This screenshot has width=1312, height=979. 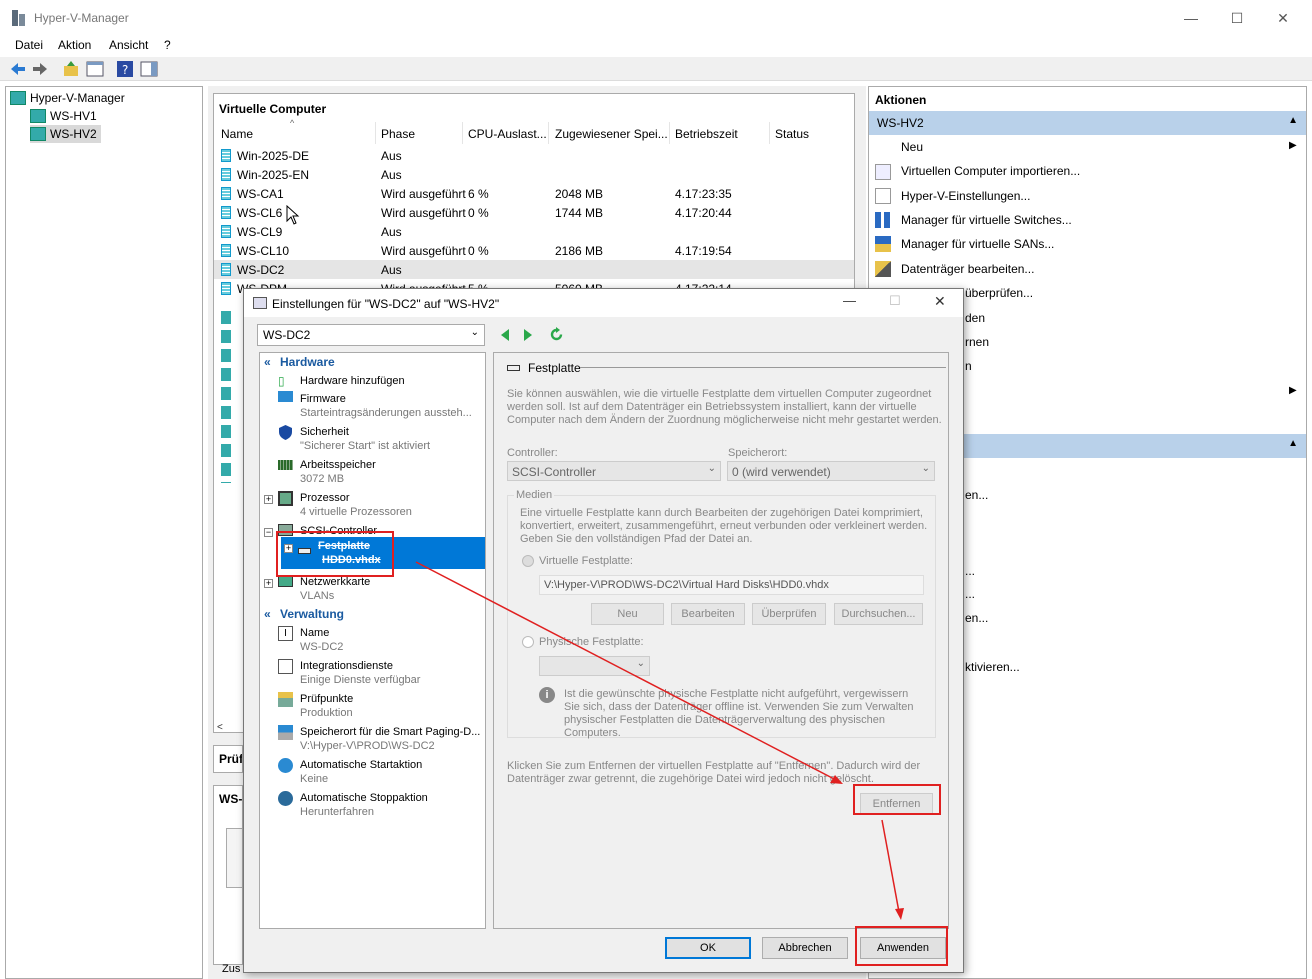 I want to click on vm-row-win-2025-de: Win-2025-DE Aus, so click(x=534, y=155).